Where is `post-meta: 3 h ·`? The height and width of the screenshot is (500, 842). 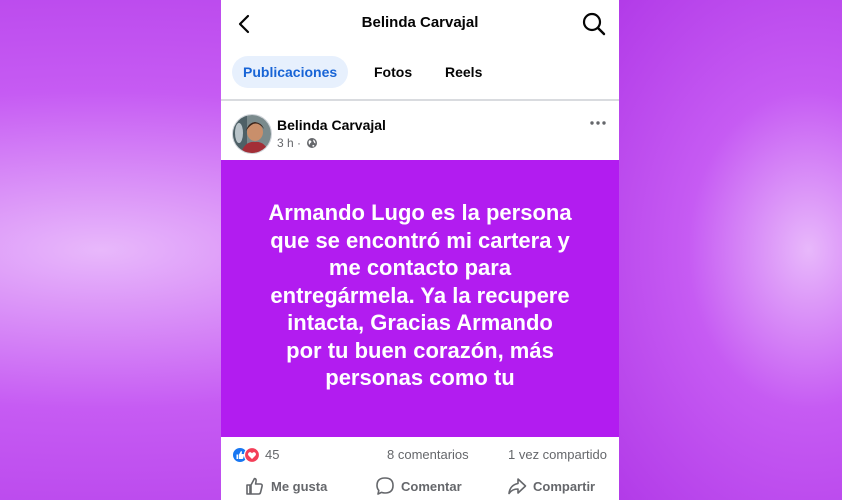
post-meta: 3 h · is located at coordinates (297, 143).